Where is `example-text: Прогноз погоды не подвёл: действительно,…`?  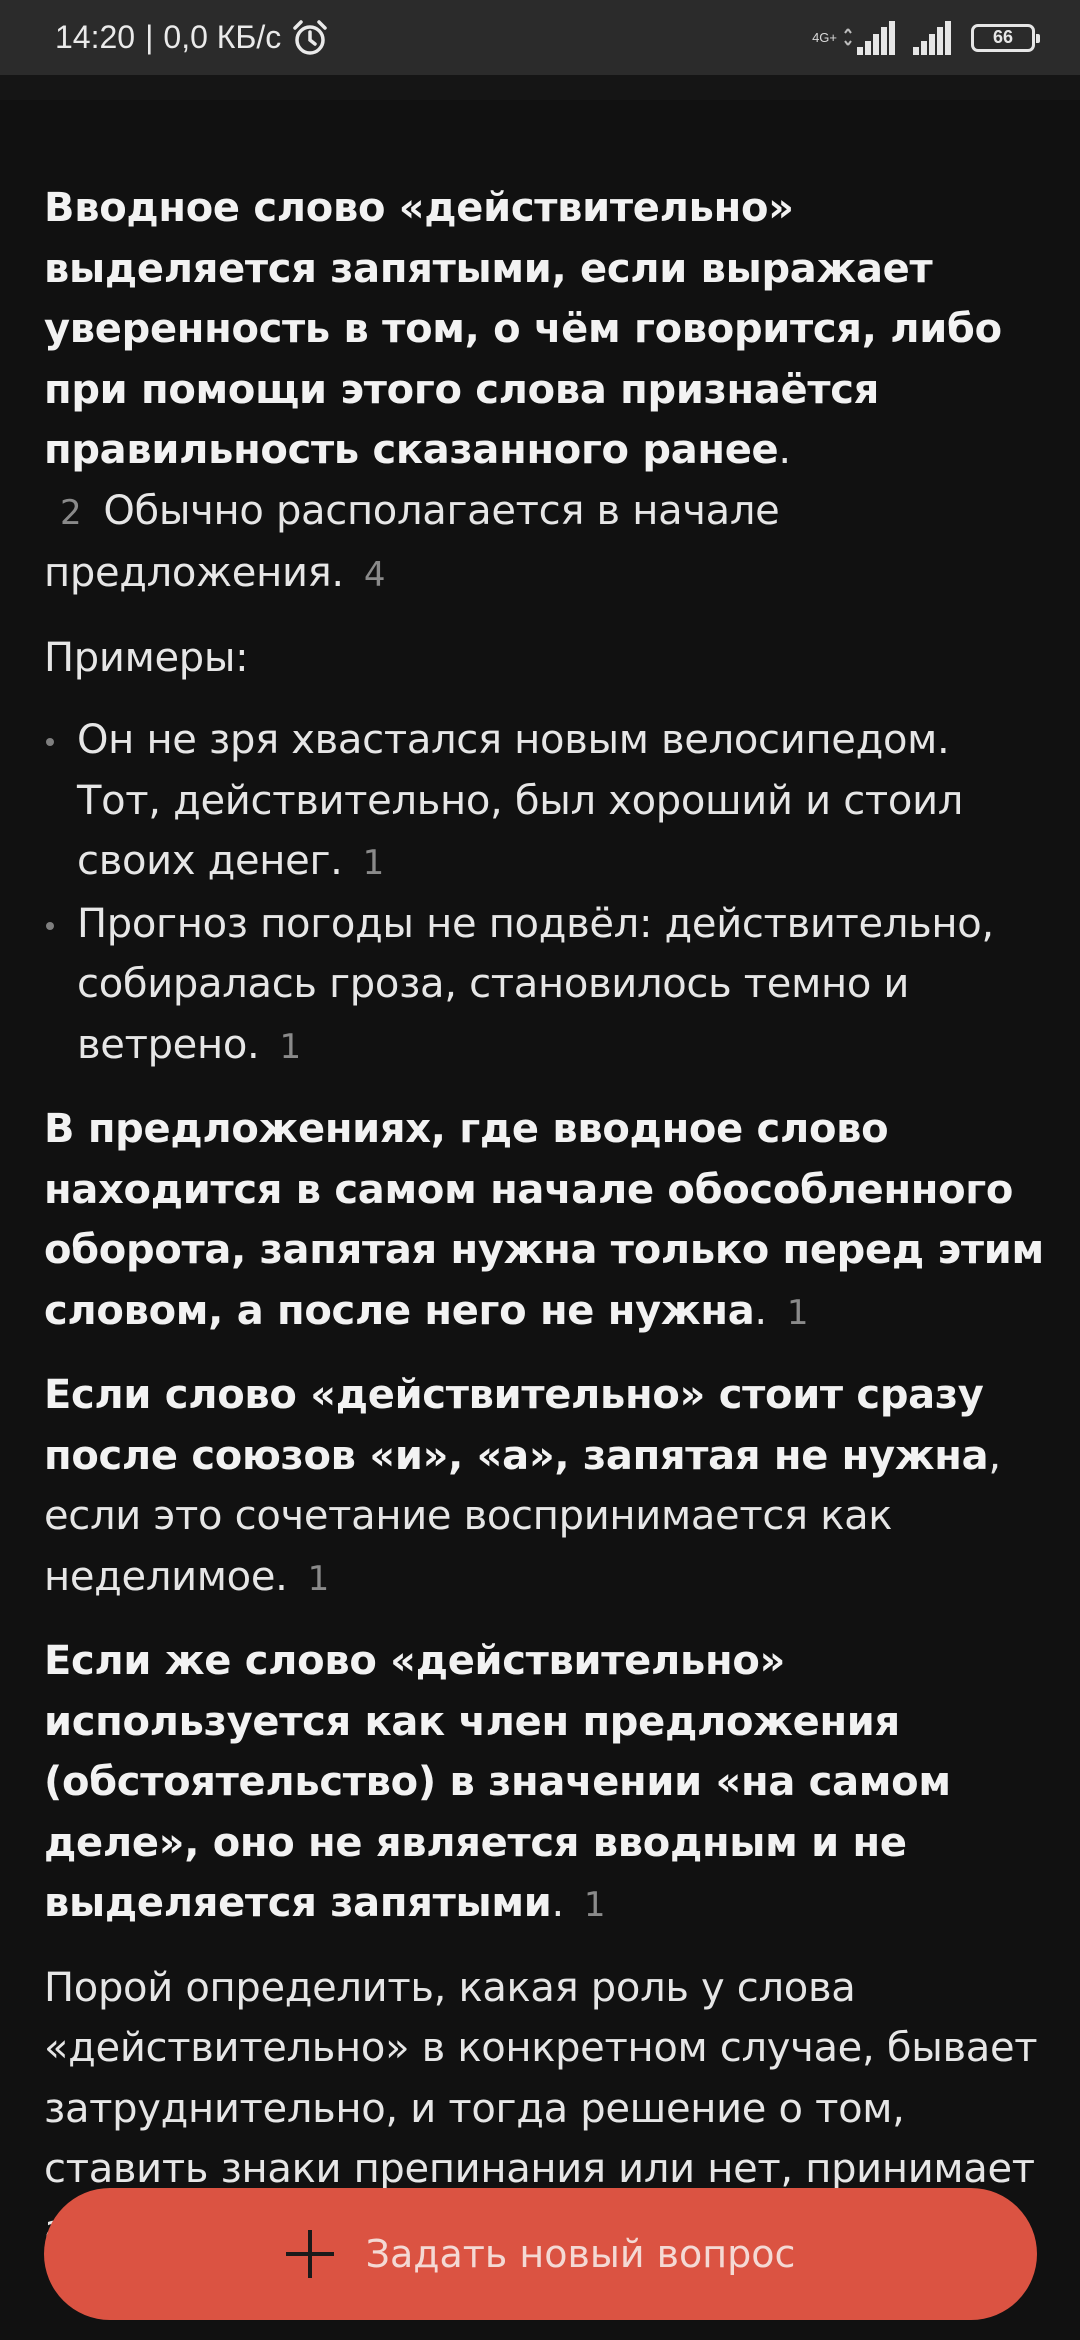
example-text: Прогноз погоды не подвёл: действительно,… is located at coordinates (535, 984).